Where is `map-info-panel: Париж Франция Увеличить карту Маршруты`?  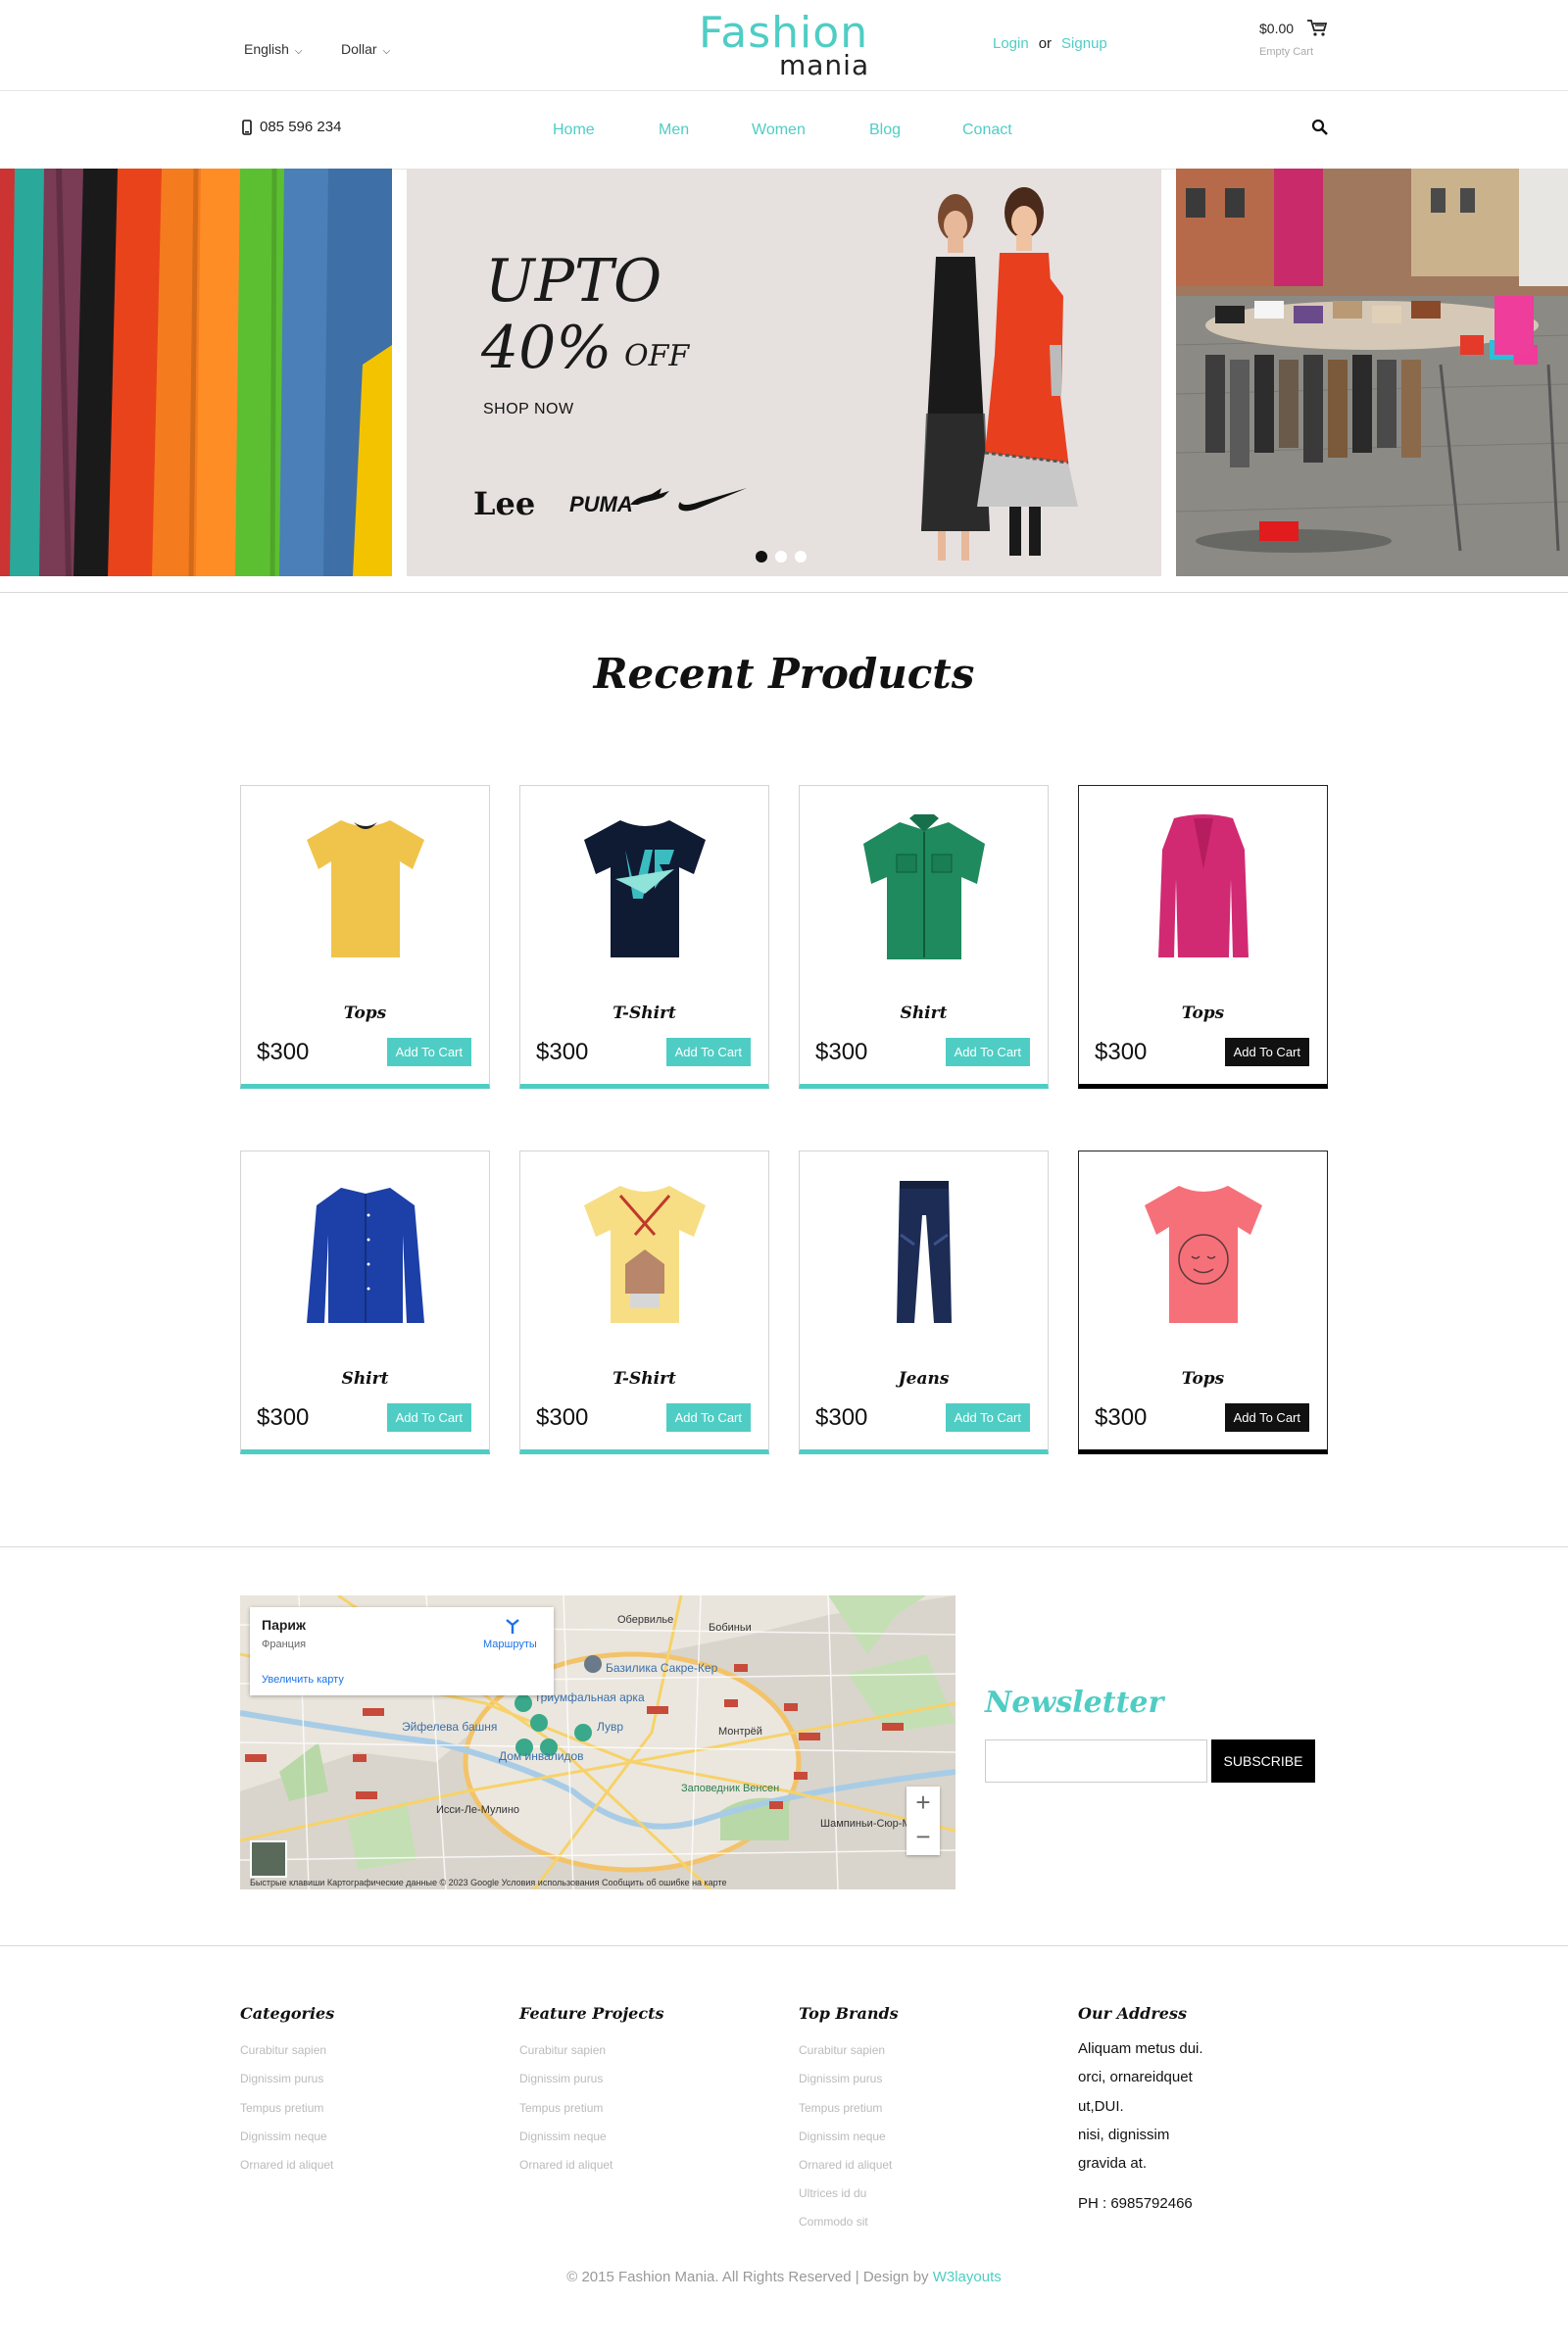
map-info-panel: Париж Франция Увеличить карту Маршруты is located at coordinates (402, 1651).